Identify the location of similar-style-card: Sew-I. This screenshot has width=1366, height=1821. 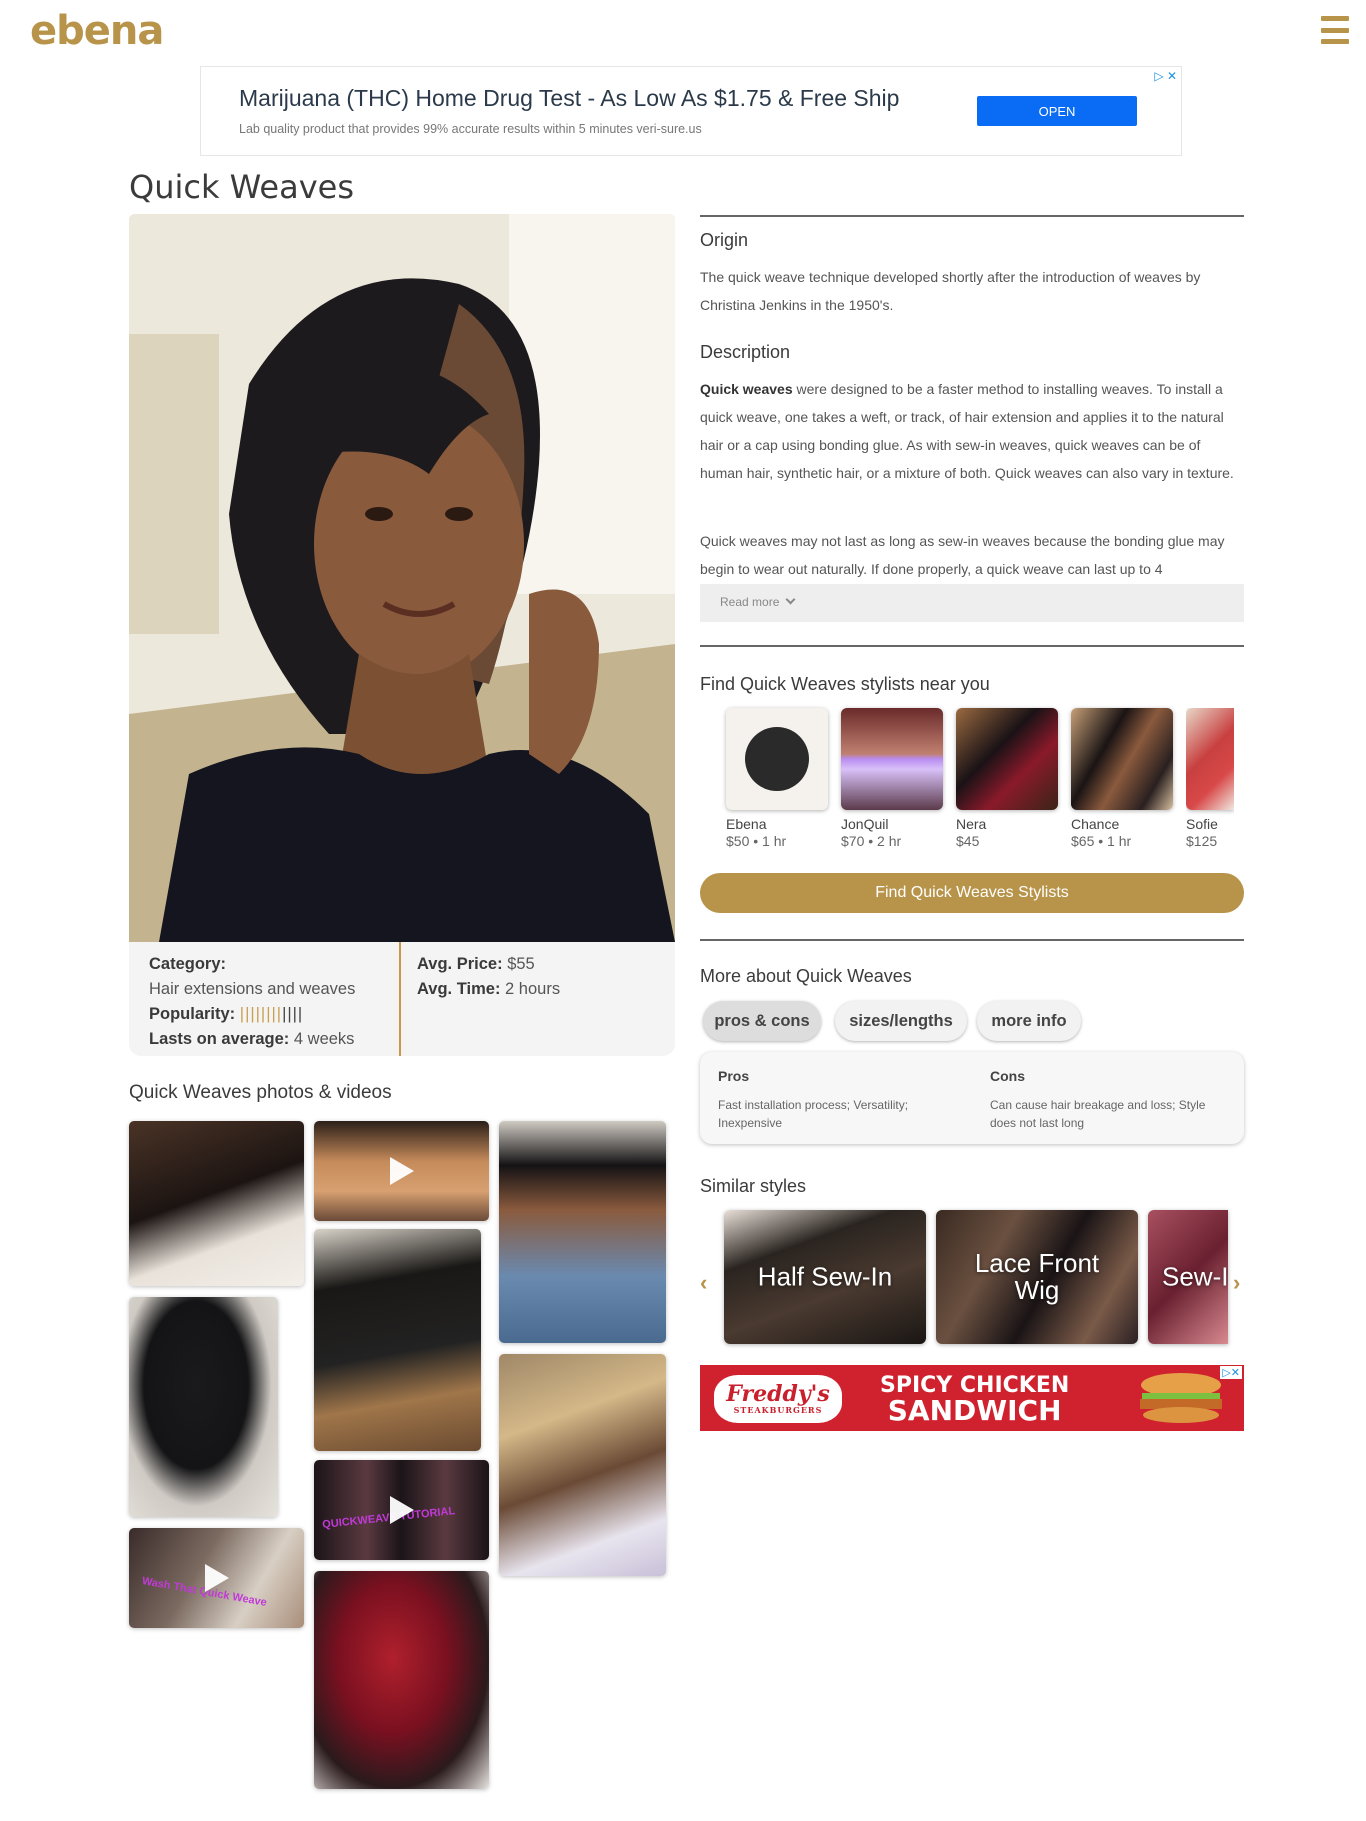
(1188, 1277).